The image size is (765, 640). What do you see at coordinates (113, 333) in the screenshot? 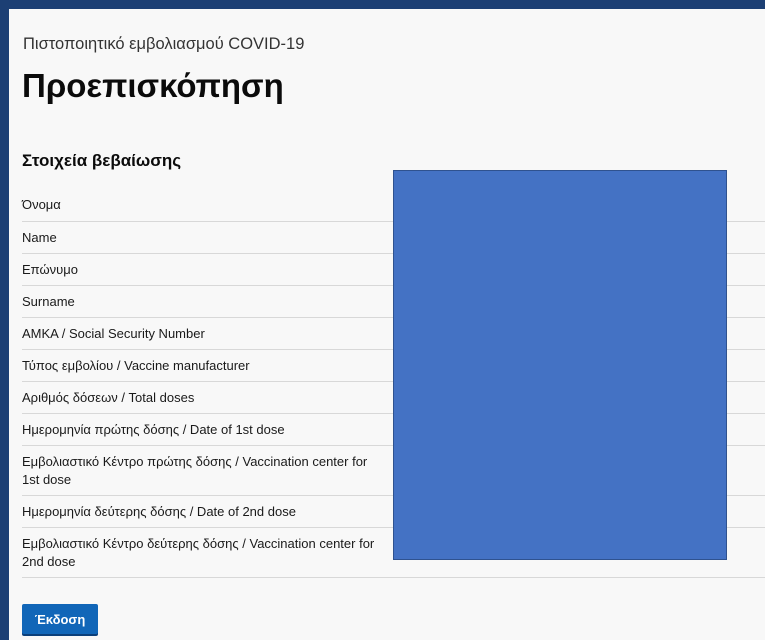
I see `field-label: ΑΜΚΑ / Social Security Number` at bounding box center [113, 333].